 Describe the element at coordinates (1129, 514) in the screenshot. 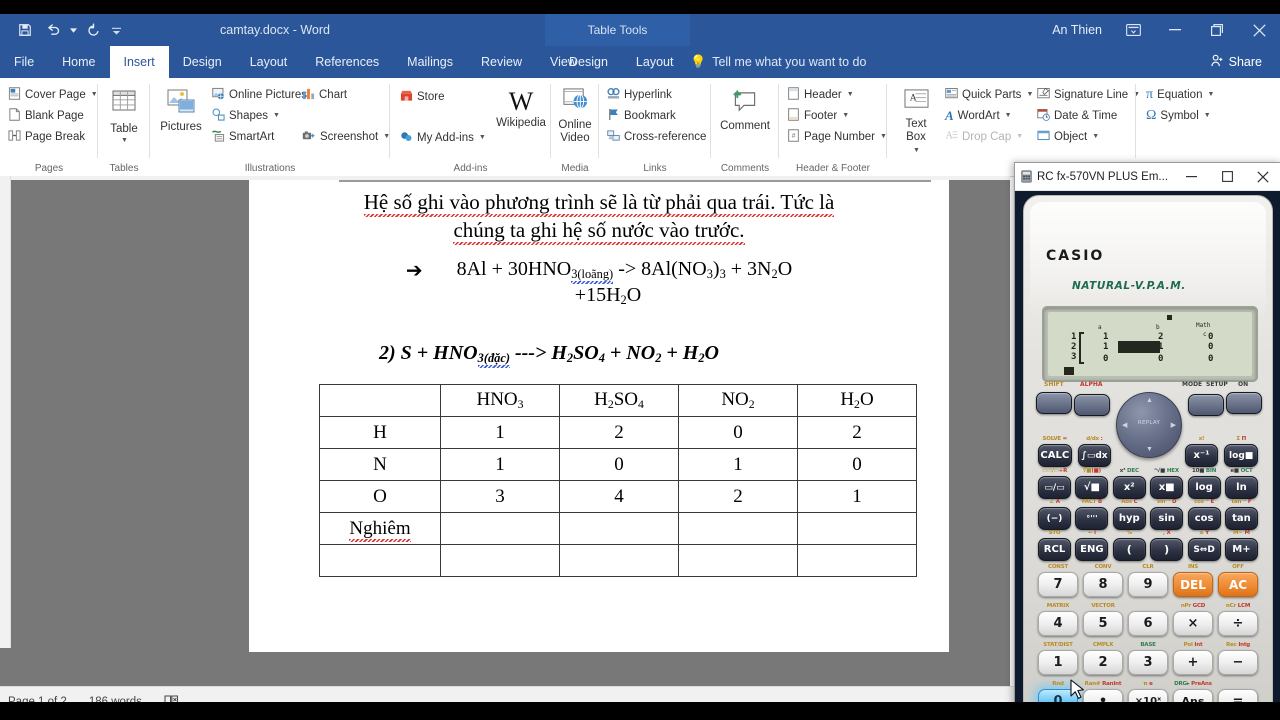

I see `hyp-key: Abs C hyp` at that location.